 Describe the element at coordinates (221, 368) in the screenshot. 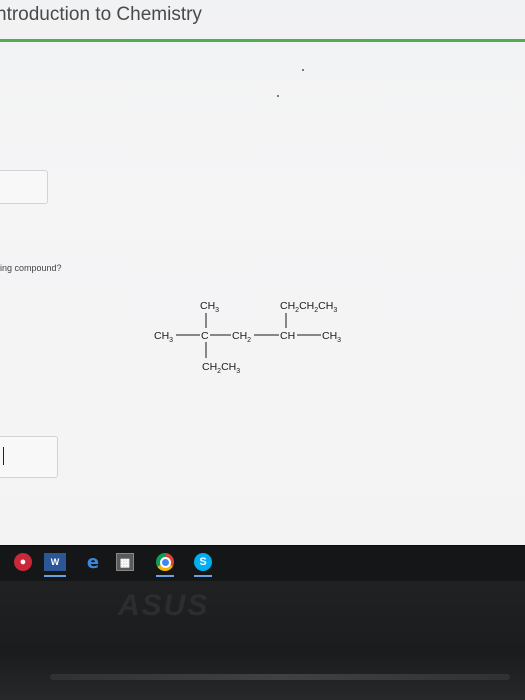

I see `group-bottom: CH2CH3` at that location.